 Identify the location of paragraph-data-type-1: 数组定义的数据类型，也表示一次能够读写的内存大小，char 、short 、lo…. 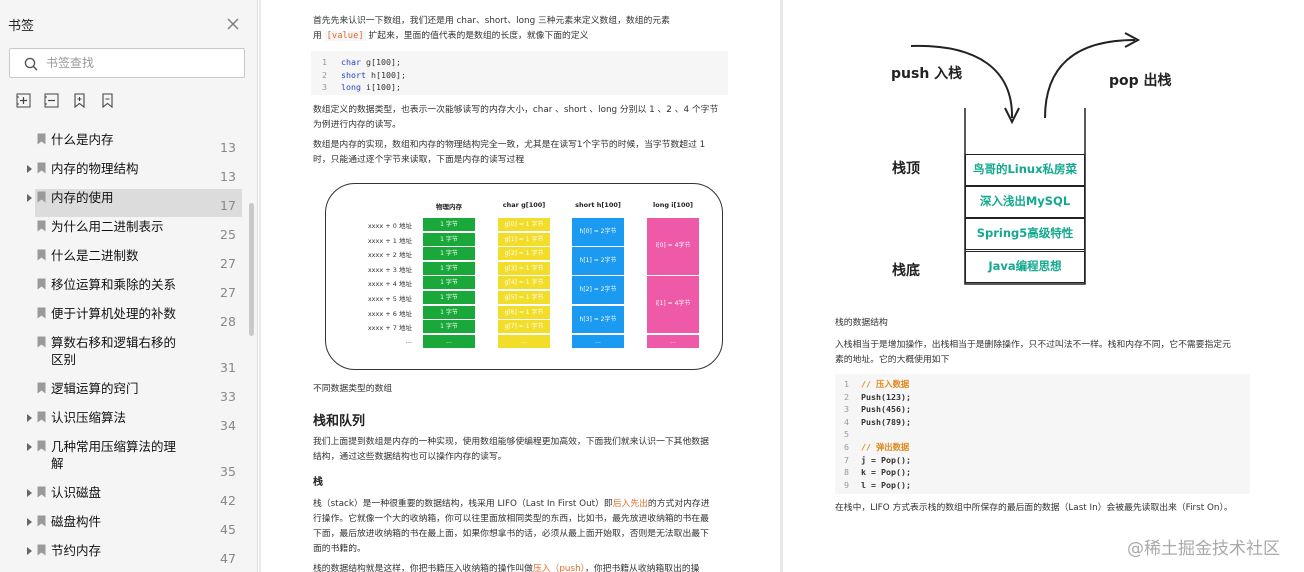
(516, 110).